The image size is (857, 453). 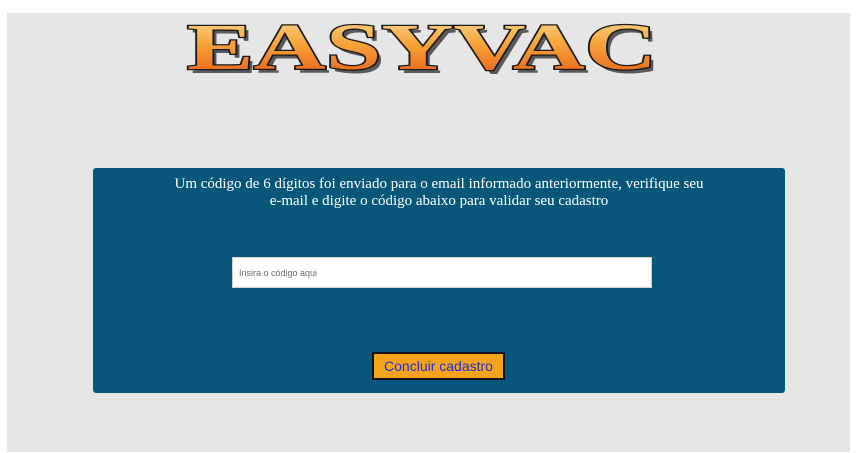 What do you see at coordinates (442, 272) in the screenshot?
I see `verification-code-input` at bounding box center [442, 272].